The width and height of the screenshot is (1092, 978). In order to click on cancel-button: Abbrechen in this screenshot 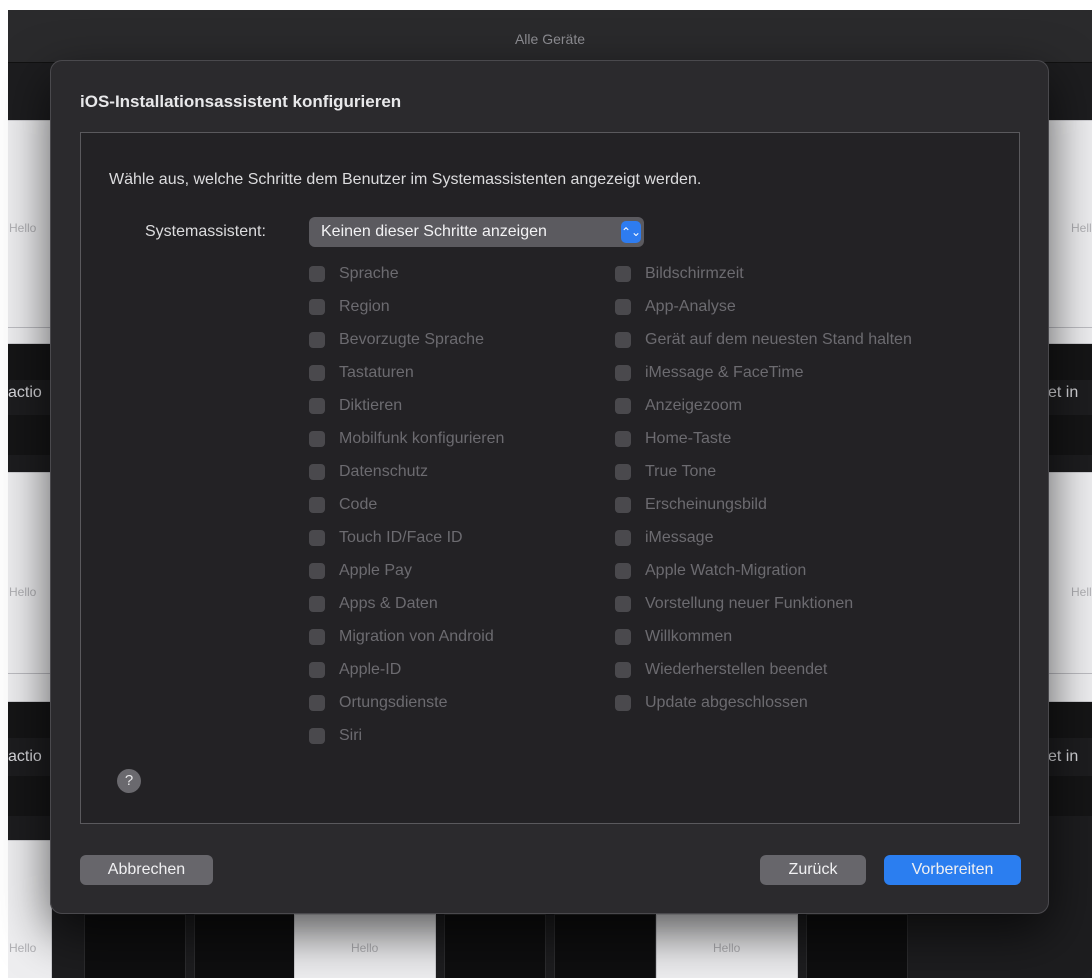, I will do `click(146, 870)`.